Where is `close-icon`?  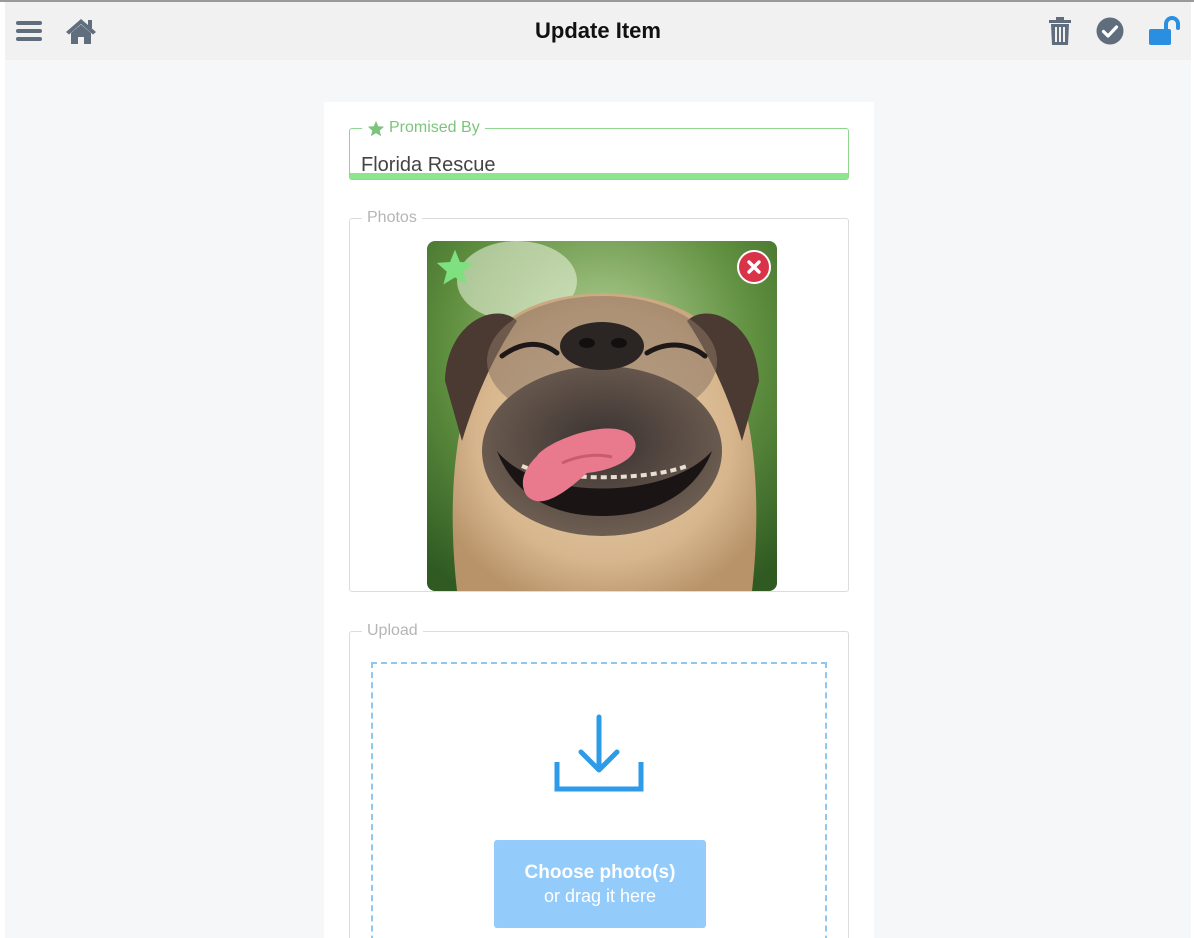 close-icon is located at coordinates (754, 267).